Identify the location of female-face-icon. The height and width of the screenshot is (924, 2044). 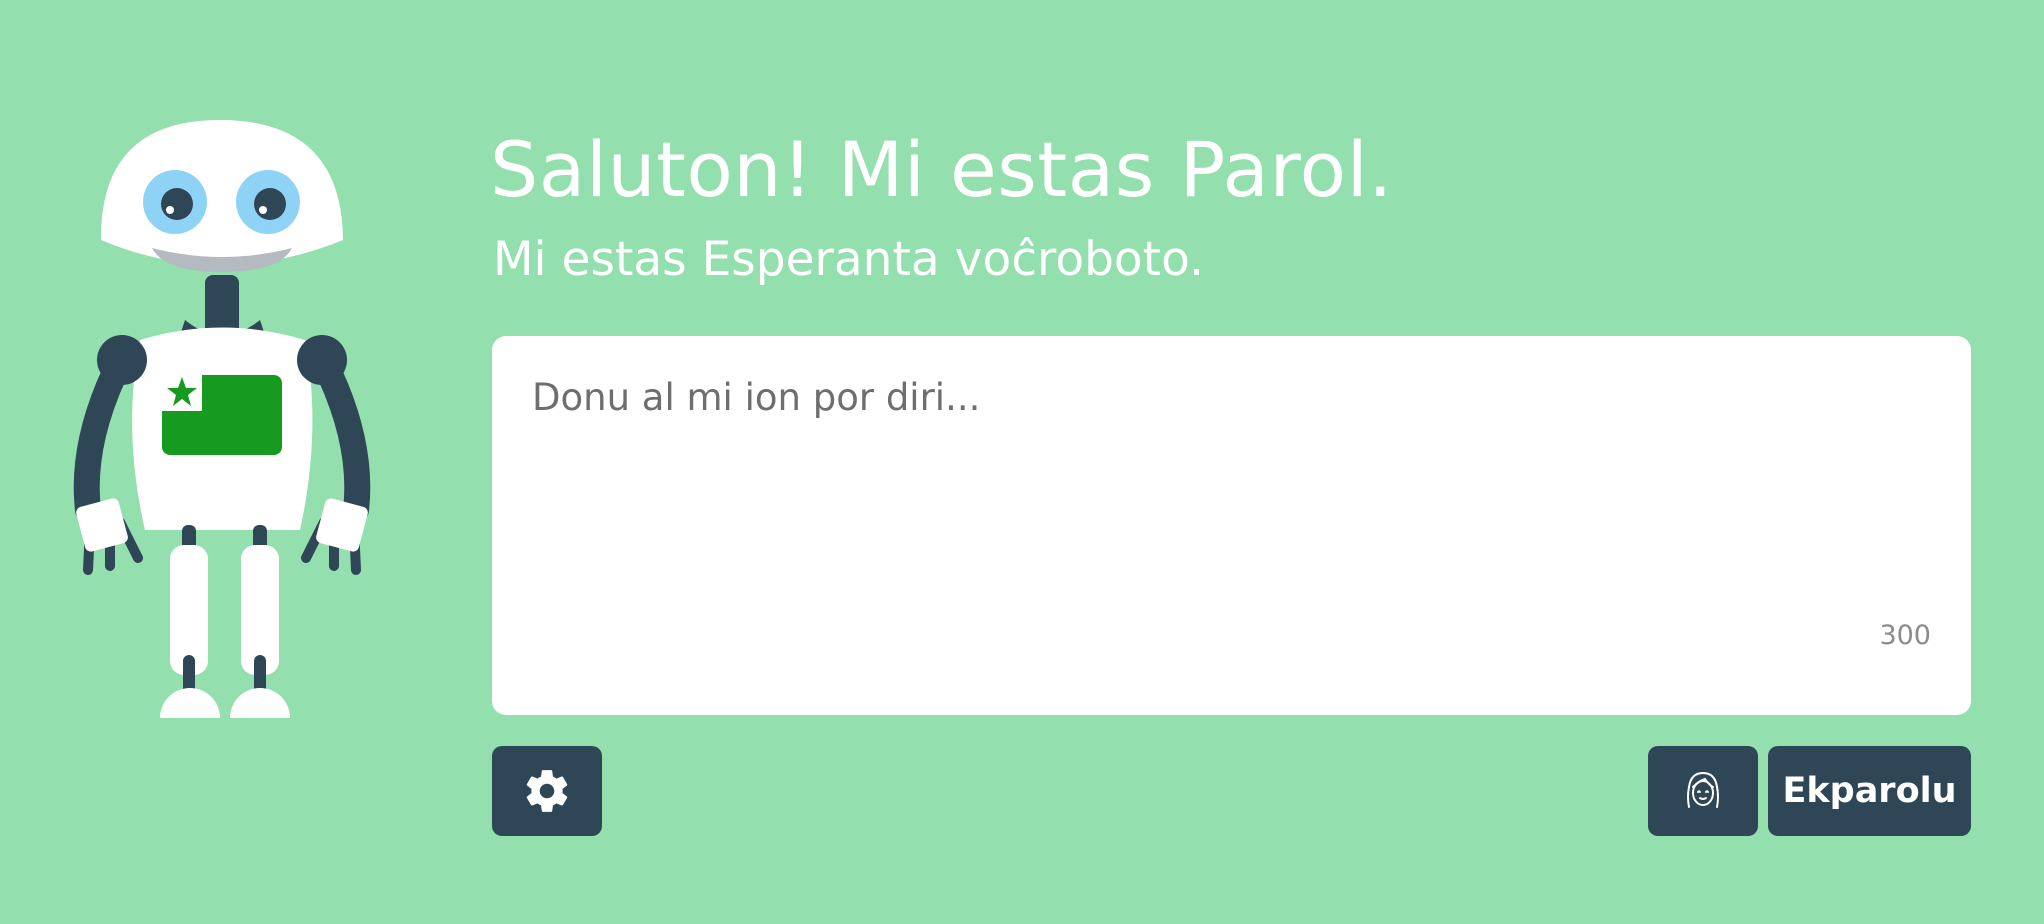
(1703, 791).